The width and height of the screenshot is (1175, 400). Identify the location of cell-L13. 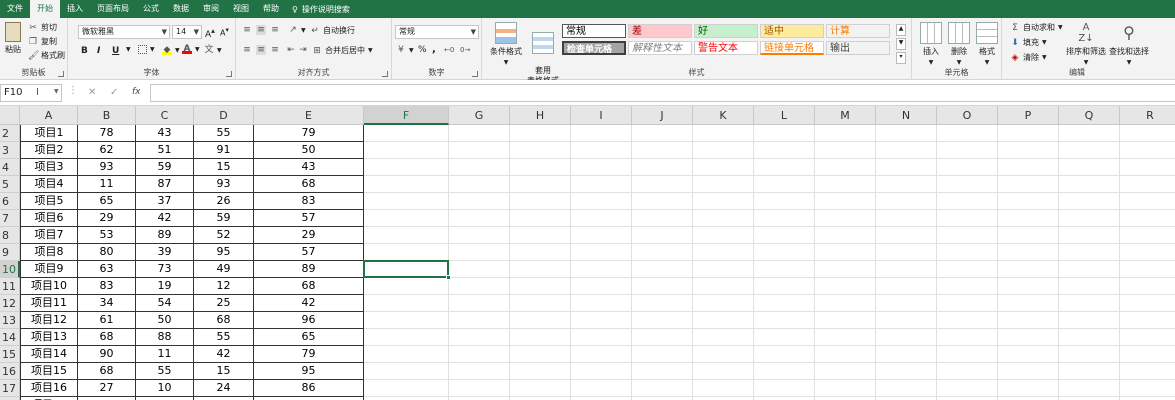
(784, 320).